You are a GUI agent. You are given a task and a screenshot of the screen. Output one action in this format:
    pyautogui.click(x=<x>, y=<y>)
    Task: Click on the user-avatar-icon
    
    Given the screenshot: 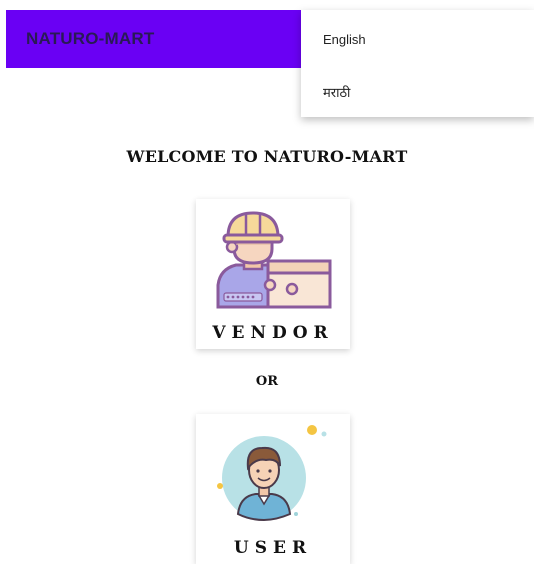 What is the action you would take?
    pyautogui.click(x=272, y=473)
    